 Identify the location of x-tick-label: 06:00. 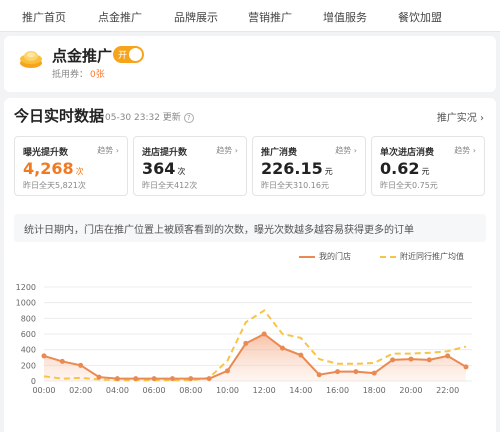
(154, 390).